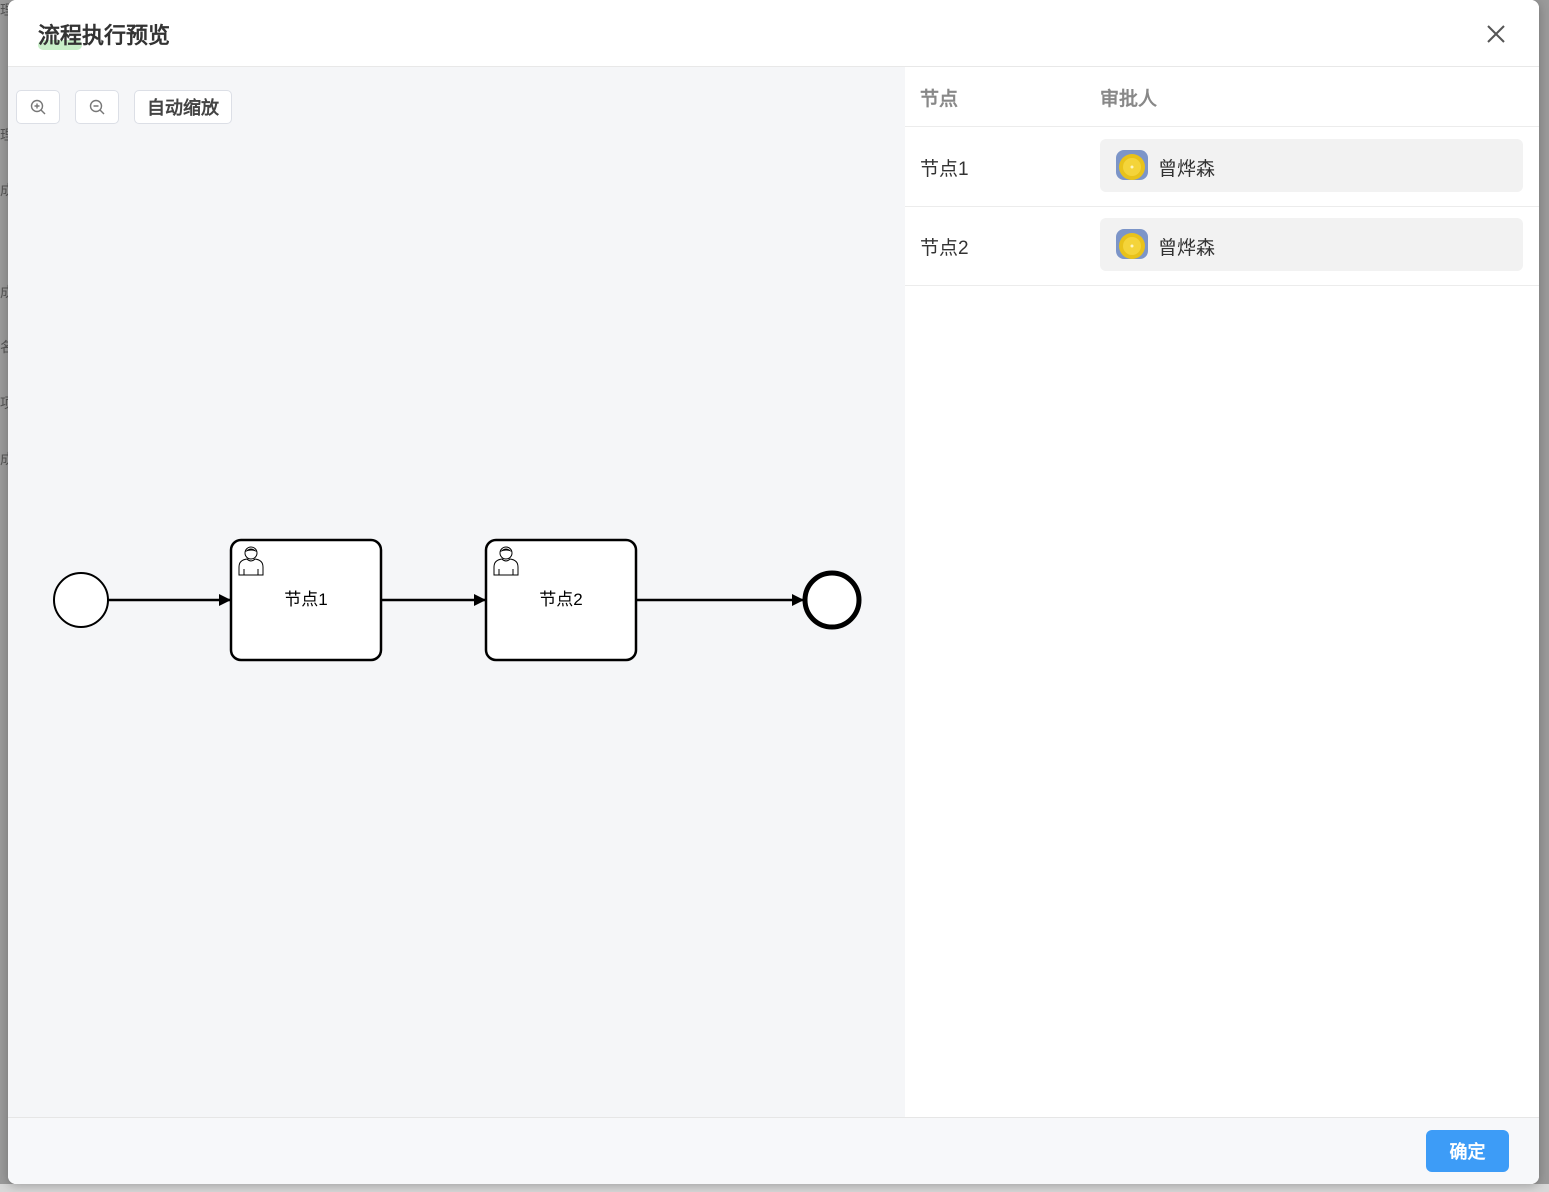 The width and height of the screenshot is (1549, 1192). Describe the element at coordinates (944, 248) in the screenshot. I see `row-node-name: 节点2` at that location.